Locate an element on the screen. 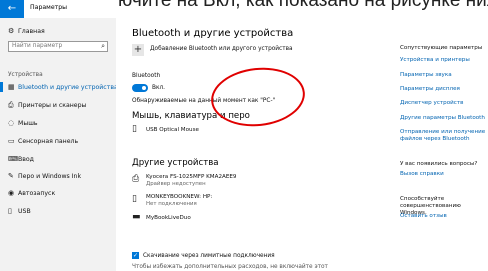  link-help: Вызов справки is located at coordinates (422, 174).